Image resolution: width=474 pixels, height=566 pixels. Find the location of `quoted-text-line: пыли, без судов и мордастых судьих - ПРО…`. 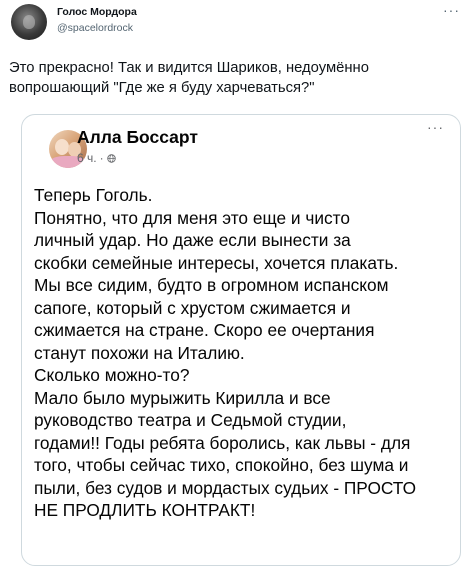

quoted-text-line: пыли, без судов и мордастых судьих - ПРО… is located at coordinates (225, 487).